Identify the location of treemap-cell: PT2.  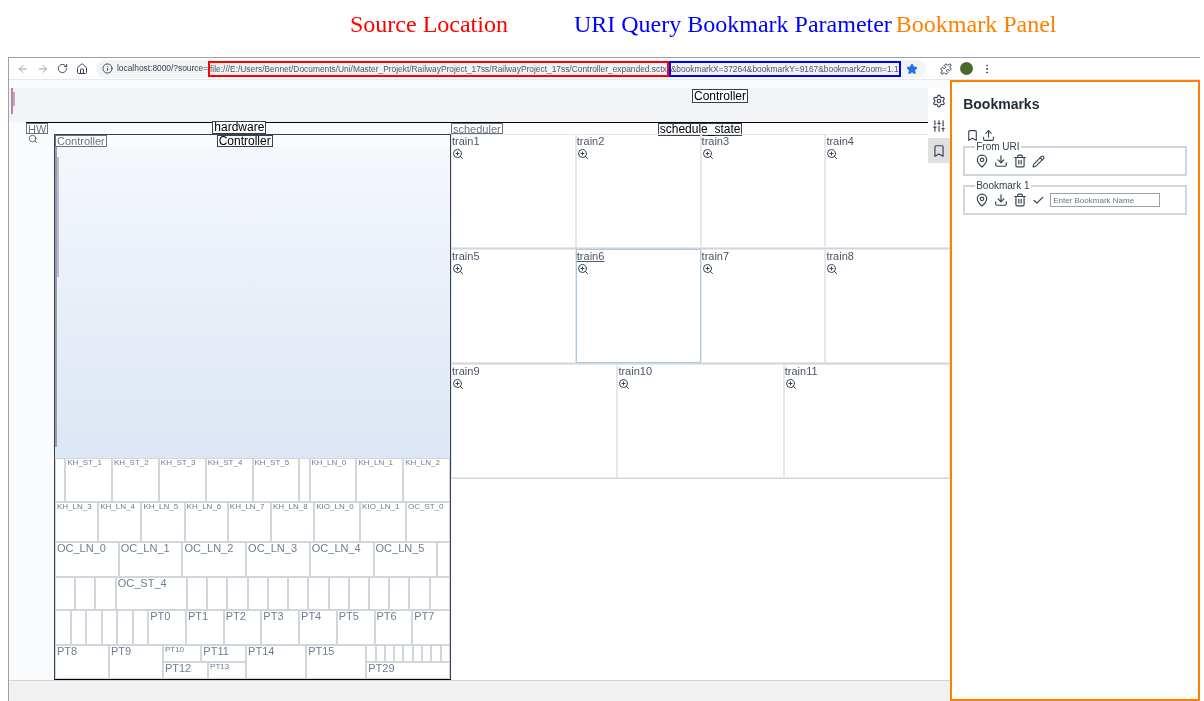
(242, 627).